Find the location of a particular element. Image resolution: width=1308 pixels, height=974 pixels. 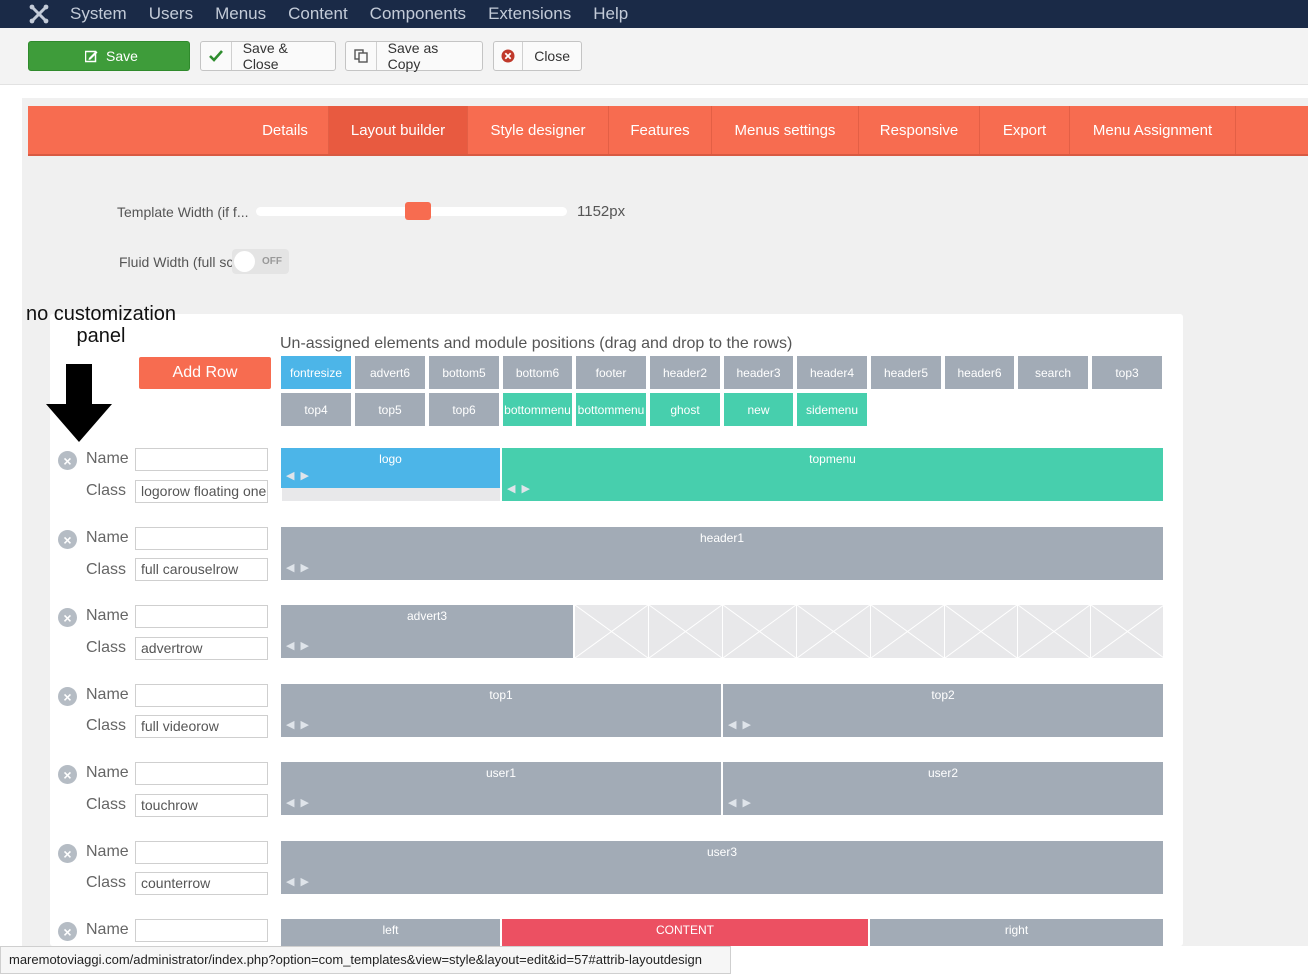

module-chip: footer is located at coordinates (611, 372).